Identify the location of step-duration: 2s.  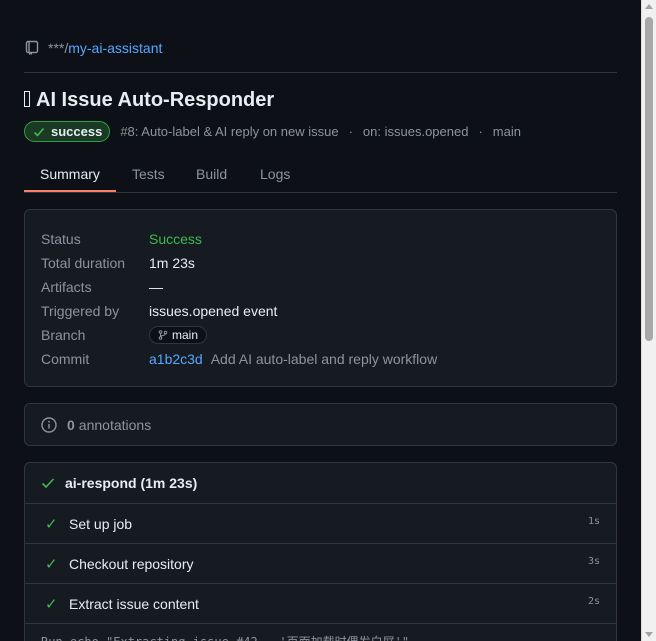
(593, 601).